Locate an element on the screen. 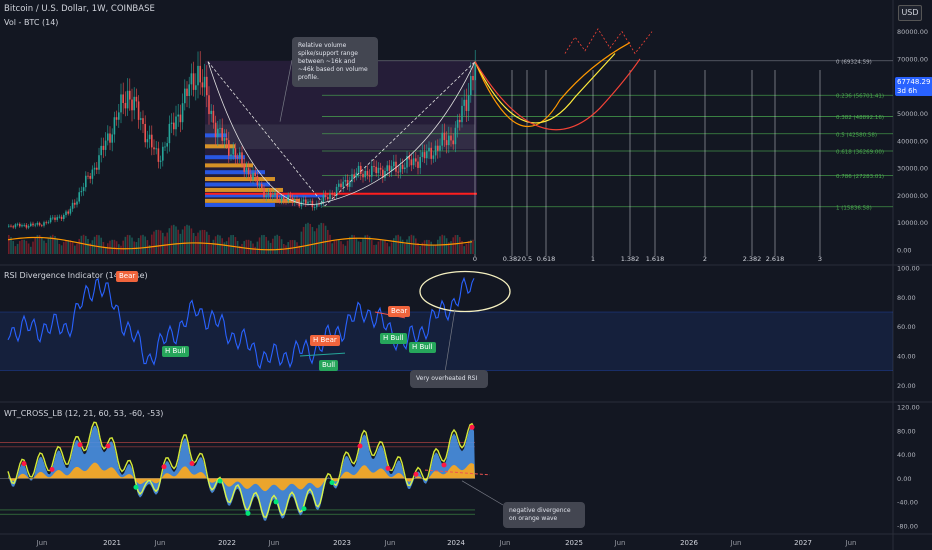  wt-cross-dot is located at coordinates (24, 464).